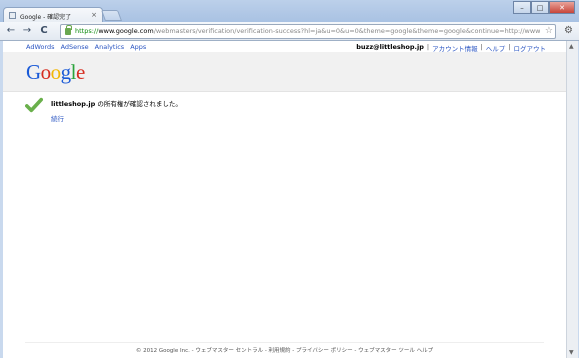  Describe the element at coordinates (46, 17) in the screenshot. I see `tab-title: Google - 確認完了` at that location.